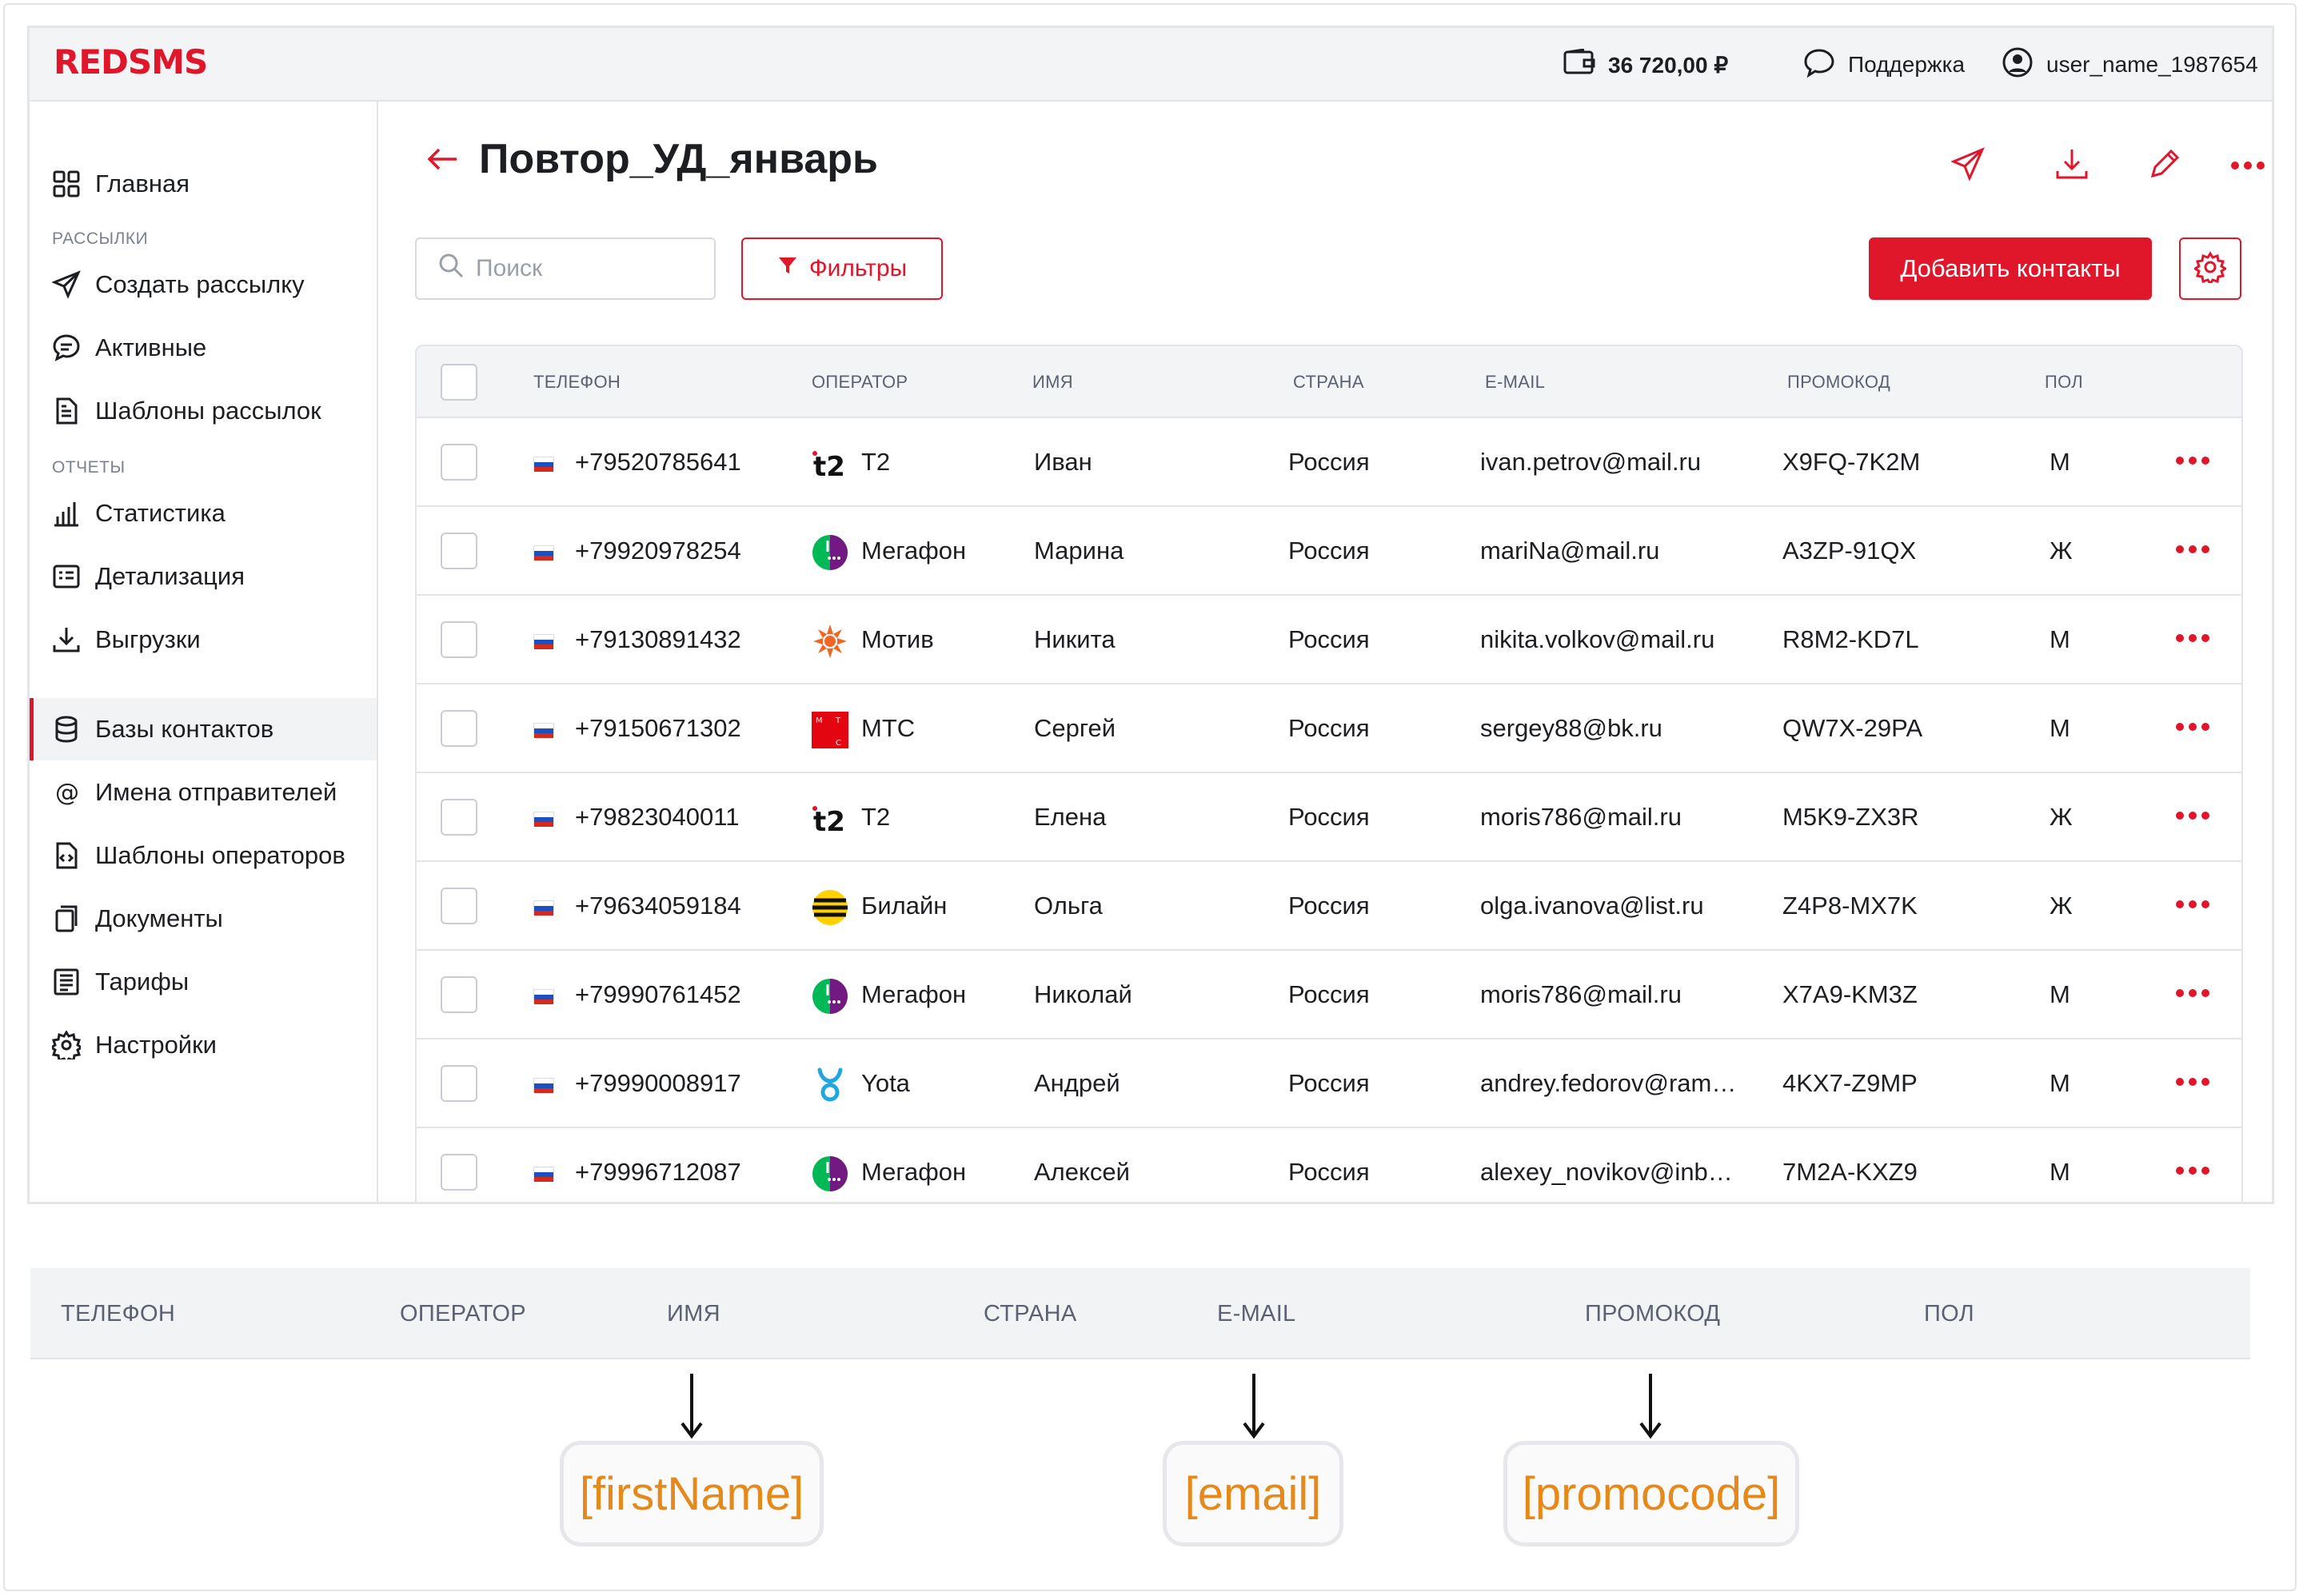 The height and width of the screenshot is (1596, 2303). What do you see at coordinates (842, 268) in the screenshot?
I see `filters-button: Фильтры` at bounding box center [842, 268].